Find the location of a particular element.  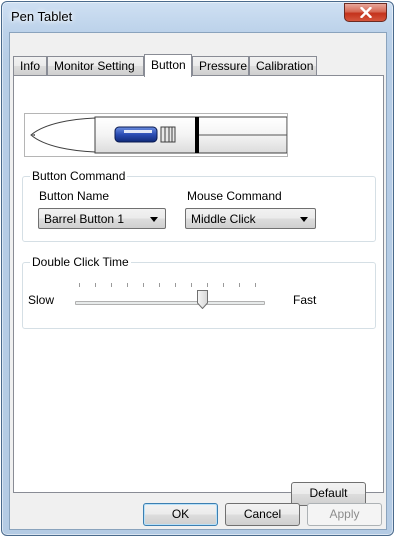

pen-icon is located at coordinates (159, 135).